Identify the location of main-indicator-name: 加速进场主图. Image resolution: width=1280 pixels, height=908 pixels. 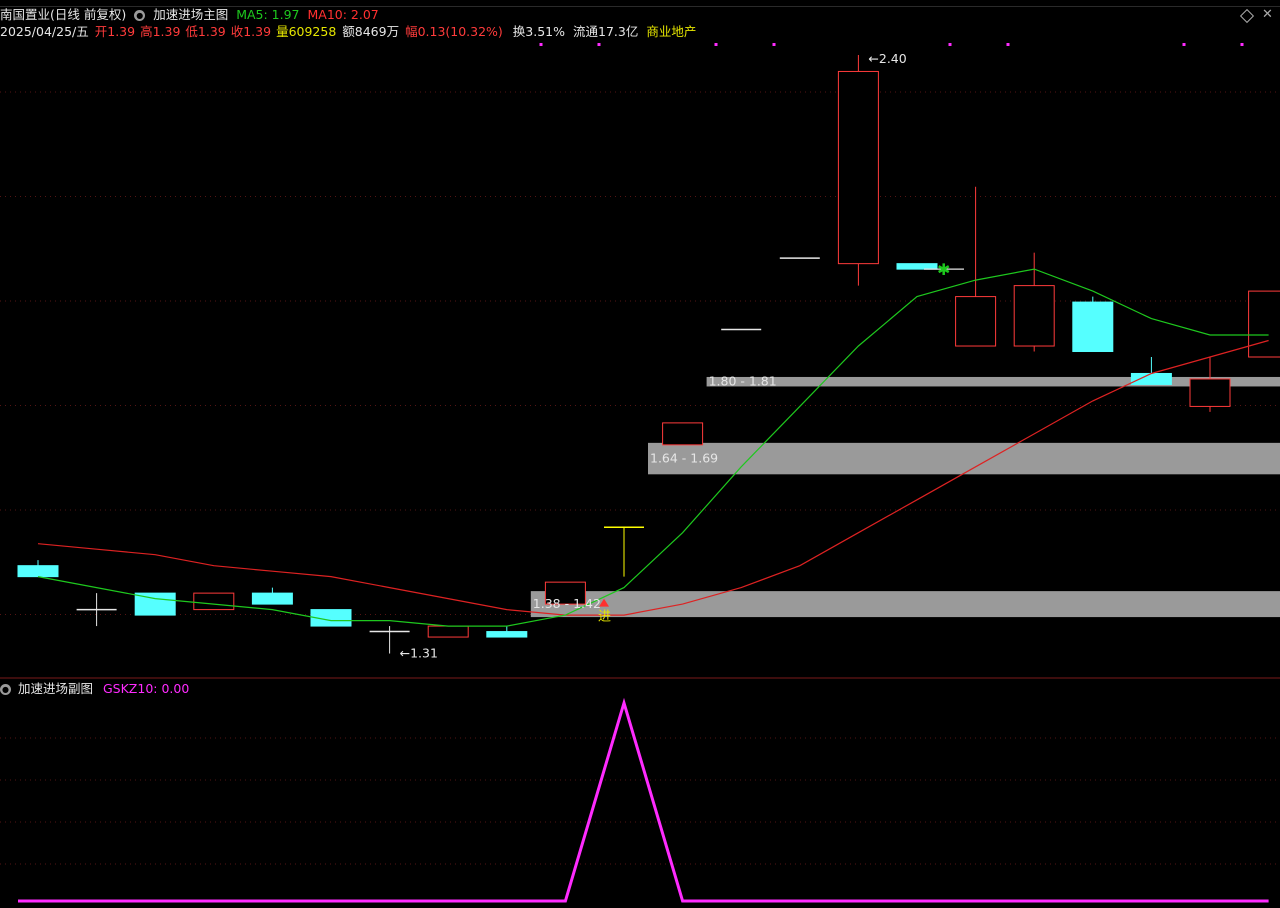
(190, 15).